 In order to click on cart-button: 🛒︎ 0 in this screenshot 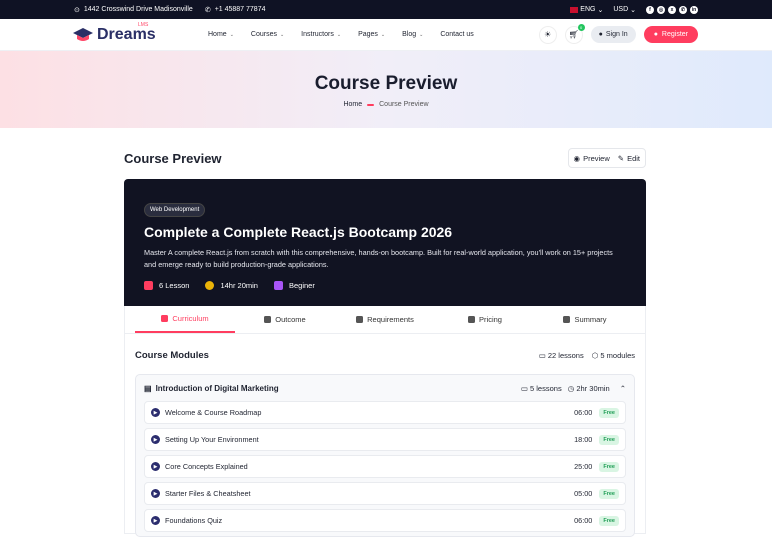, I will do `click(574, 33)`.